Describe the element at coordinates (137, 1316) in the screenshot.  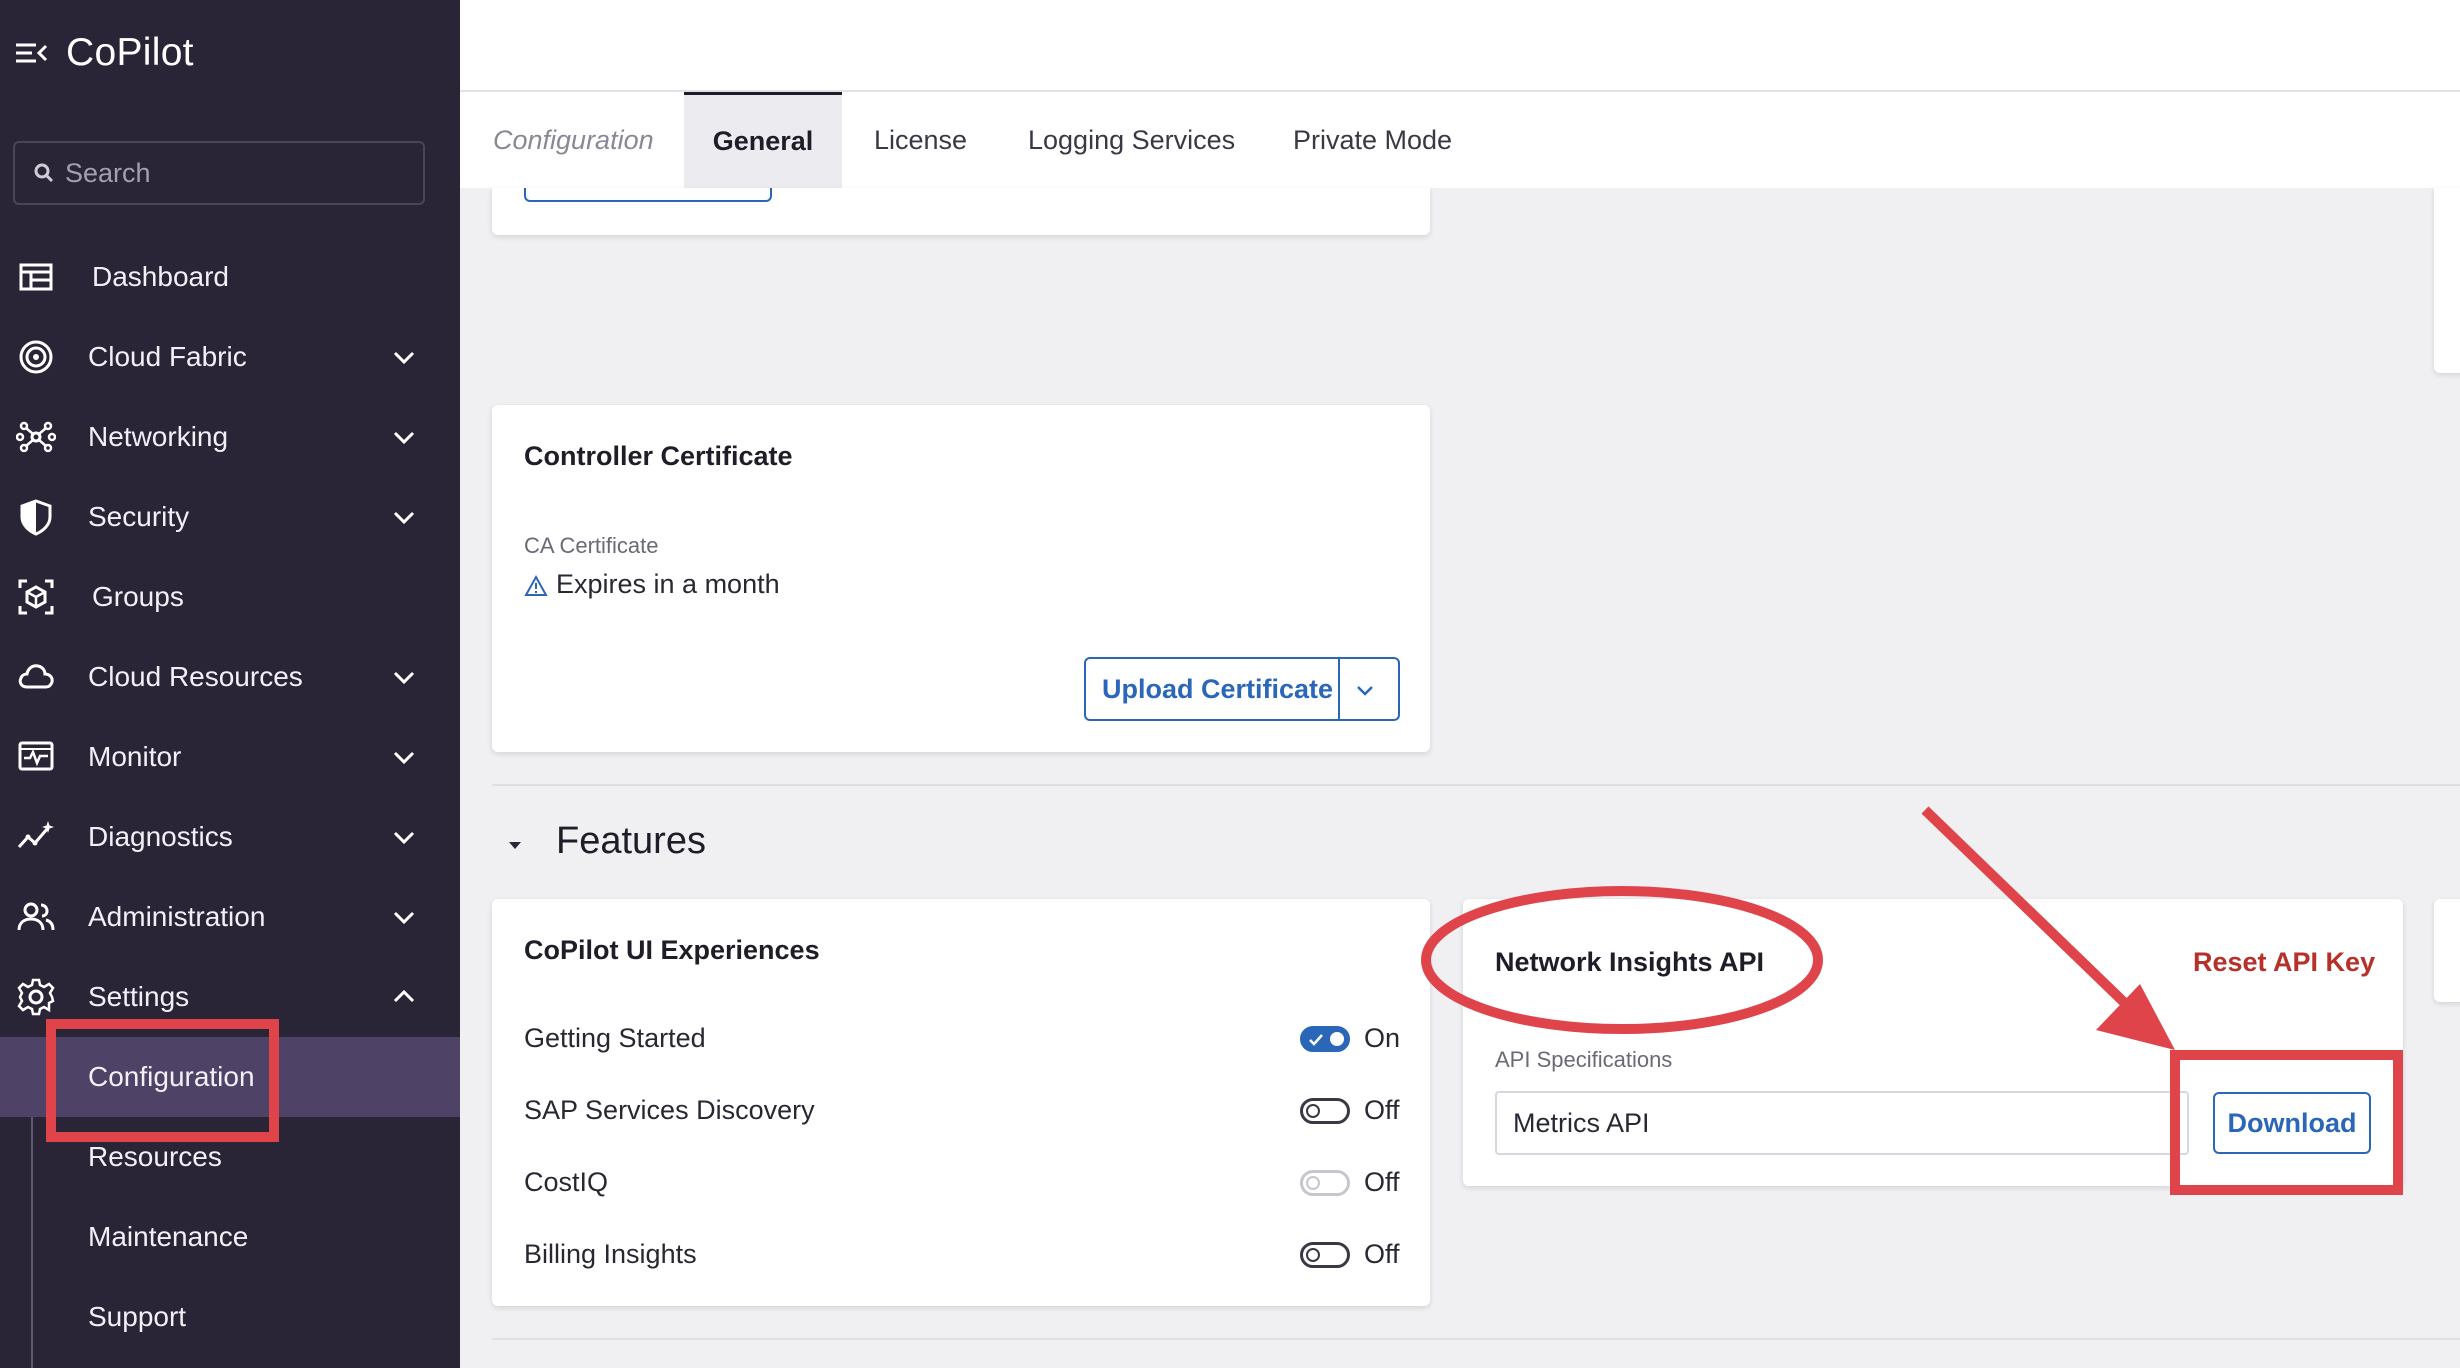
I see `sidebar-subitem-label: Support` at that location.